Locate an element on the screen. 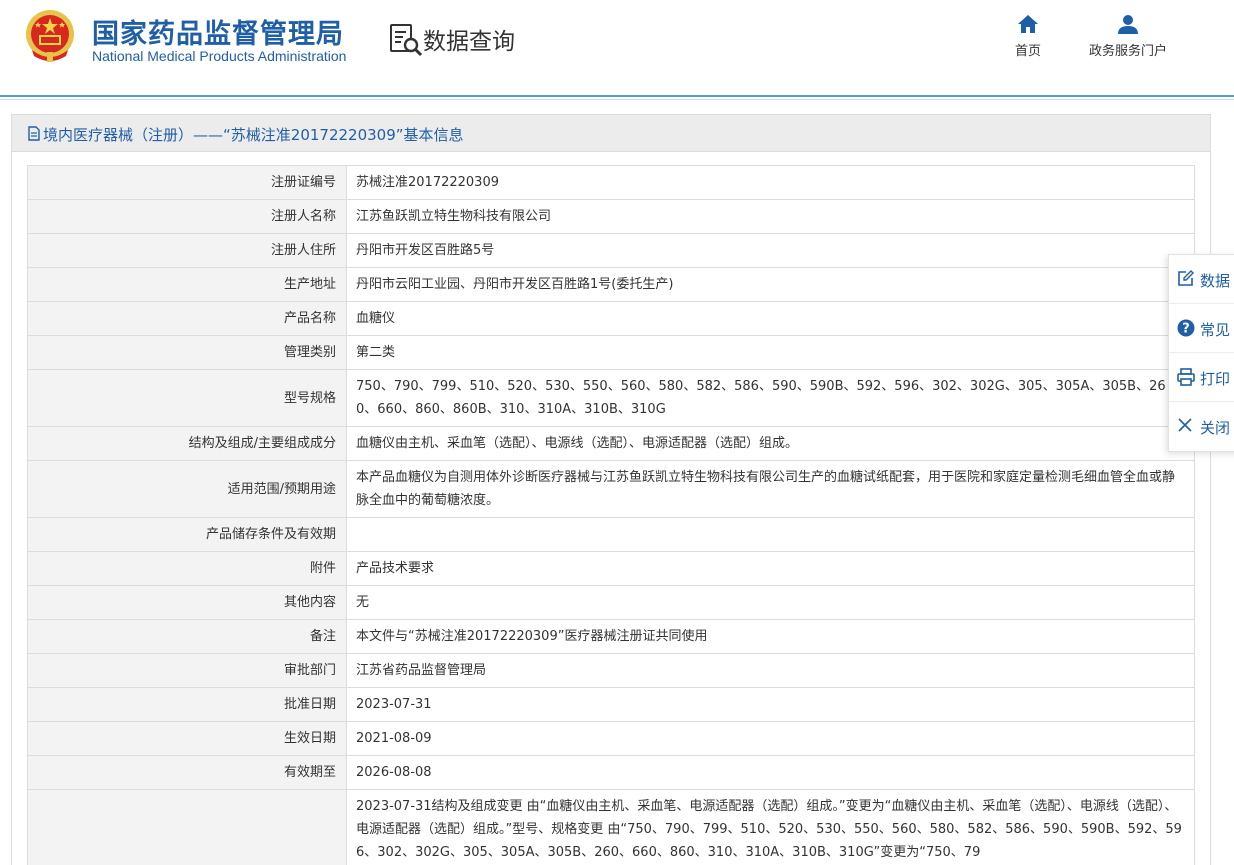 This screenshot has height=865, width=1234. detail-row: 管理类别 第二类 is located at coordinates (611, 352).